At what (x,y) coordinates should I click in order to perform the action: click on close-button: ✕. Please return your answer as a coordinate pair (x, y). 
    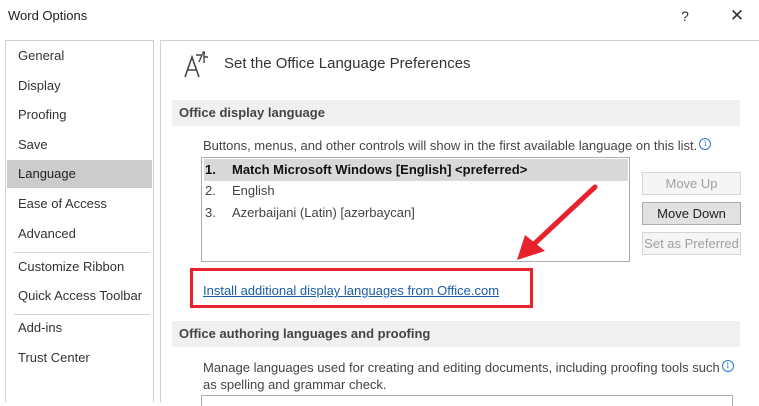
    Looking at the image, I should click on (737, 16).